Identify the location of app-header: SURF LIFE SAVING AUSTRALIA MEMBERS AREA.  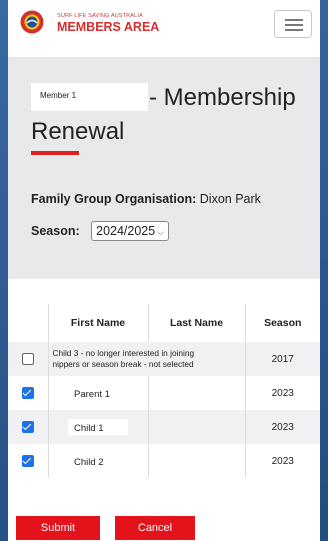
(164, 29).